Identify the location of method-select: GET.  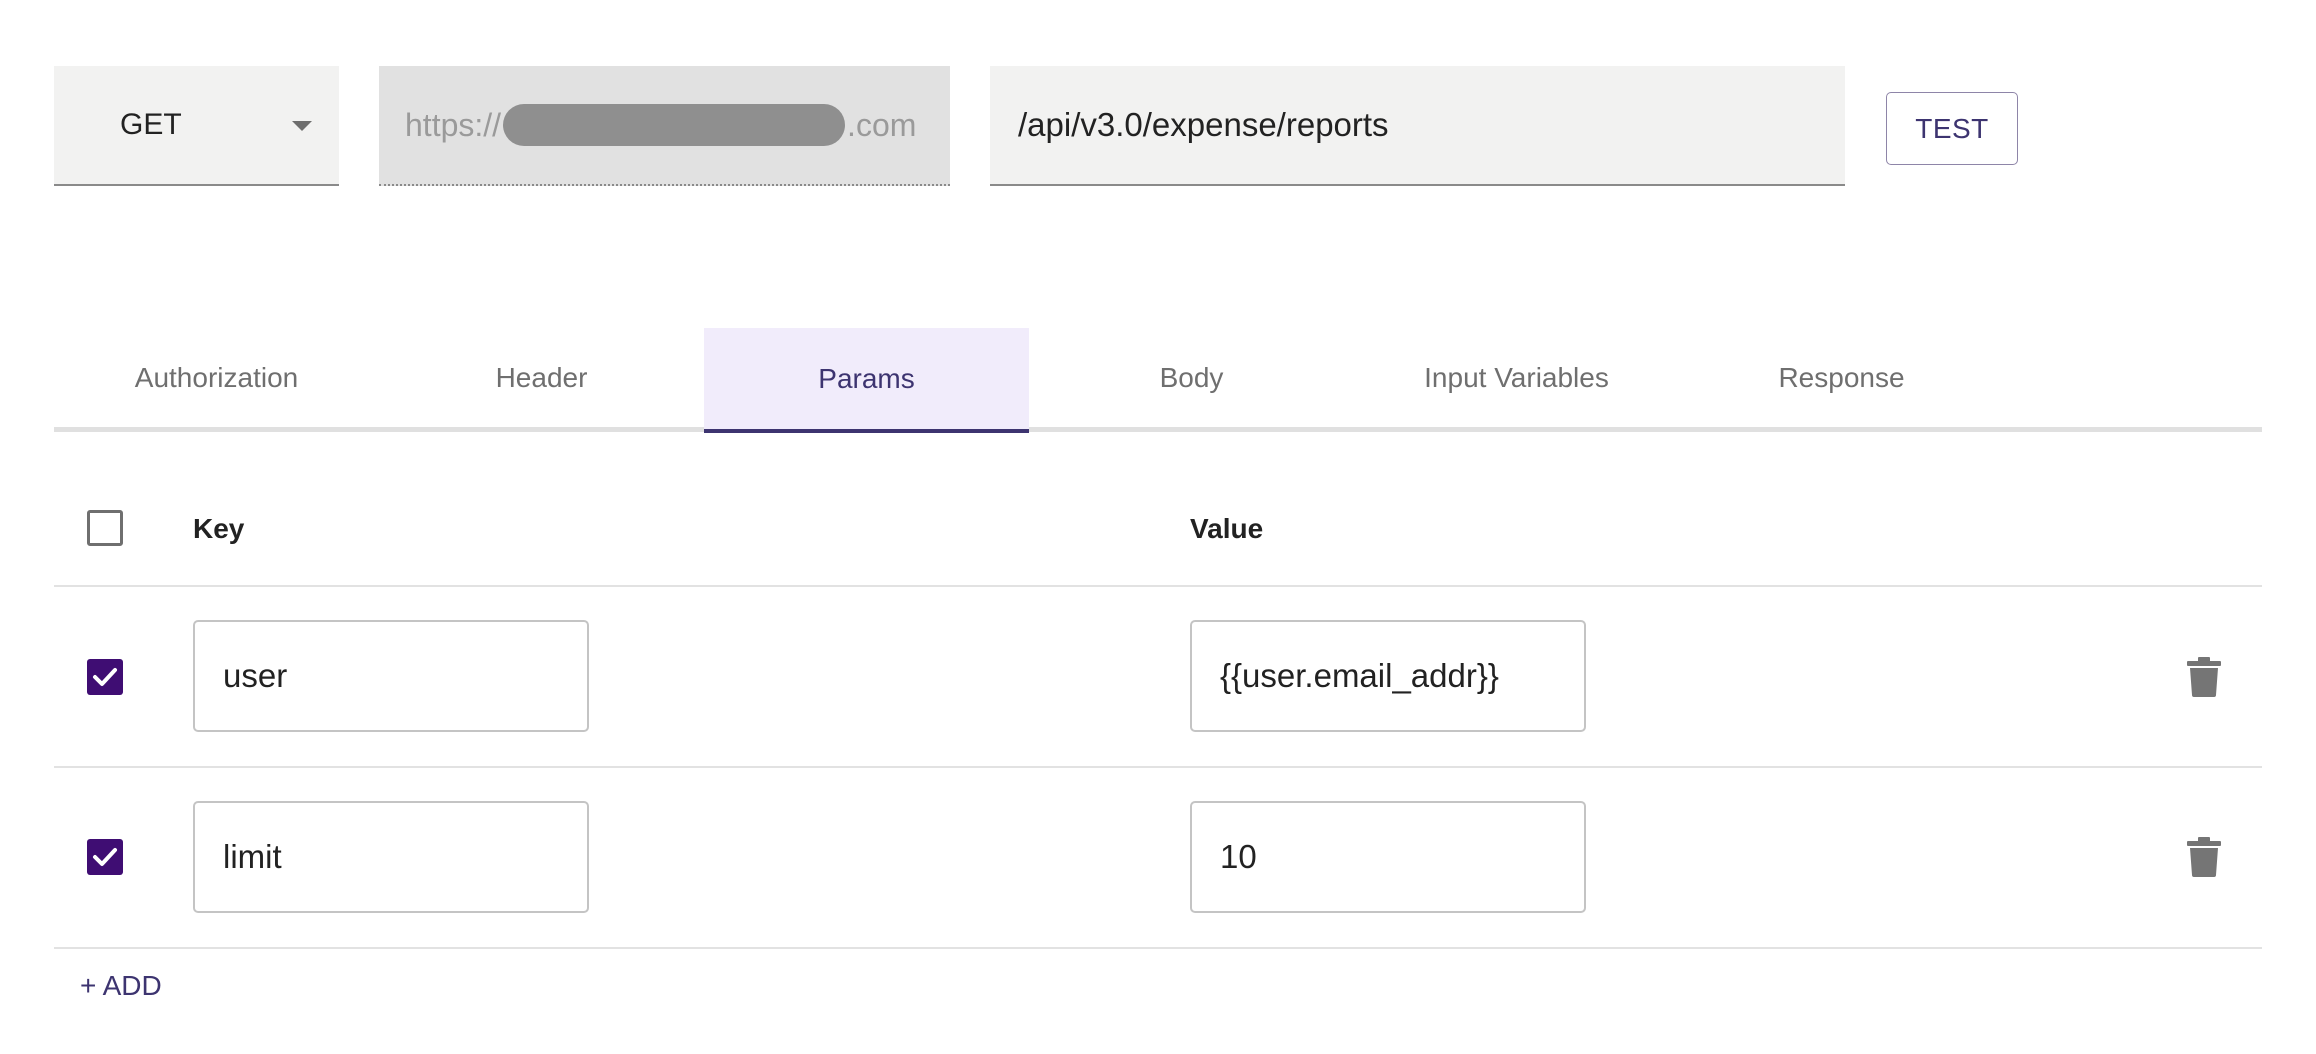
(196, 126).